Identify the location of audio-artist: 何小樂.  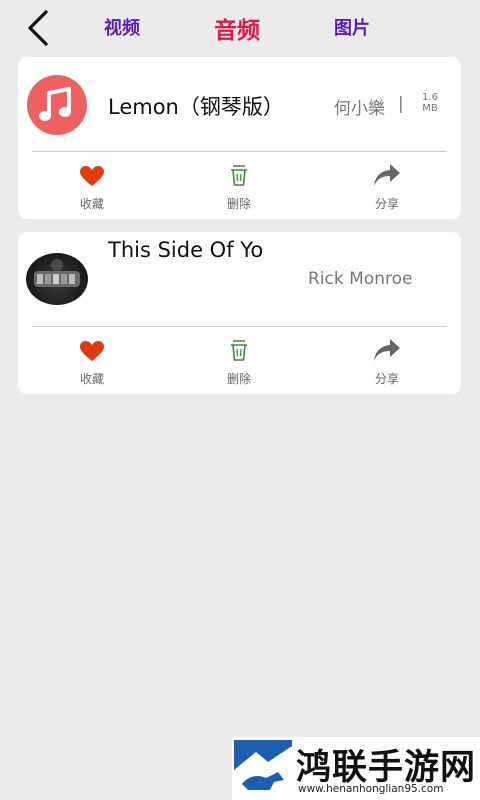
(359, 109).